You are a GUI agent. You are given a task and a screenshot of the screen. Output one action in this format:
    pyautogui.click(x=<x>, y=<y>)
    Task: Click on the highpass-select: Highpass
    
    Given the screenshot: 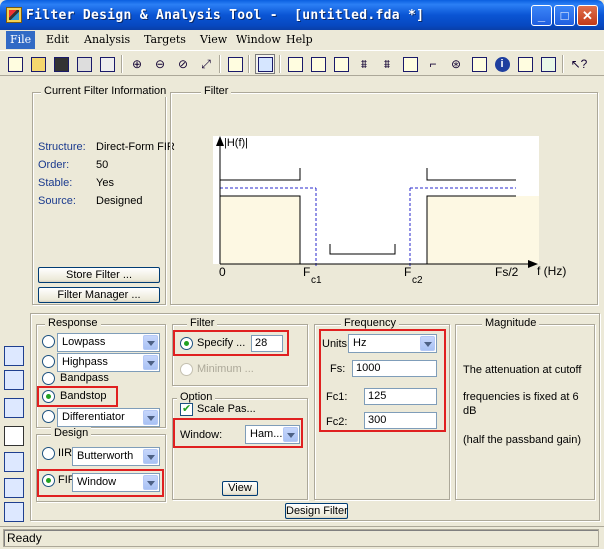 What is the action you would take?
    pyautogui.click(x=108, y=362)
    